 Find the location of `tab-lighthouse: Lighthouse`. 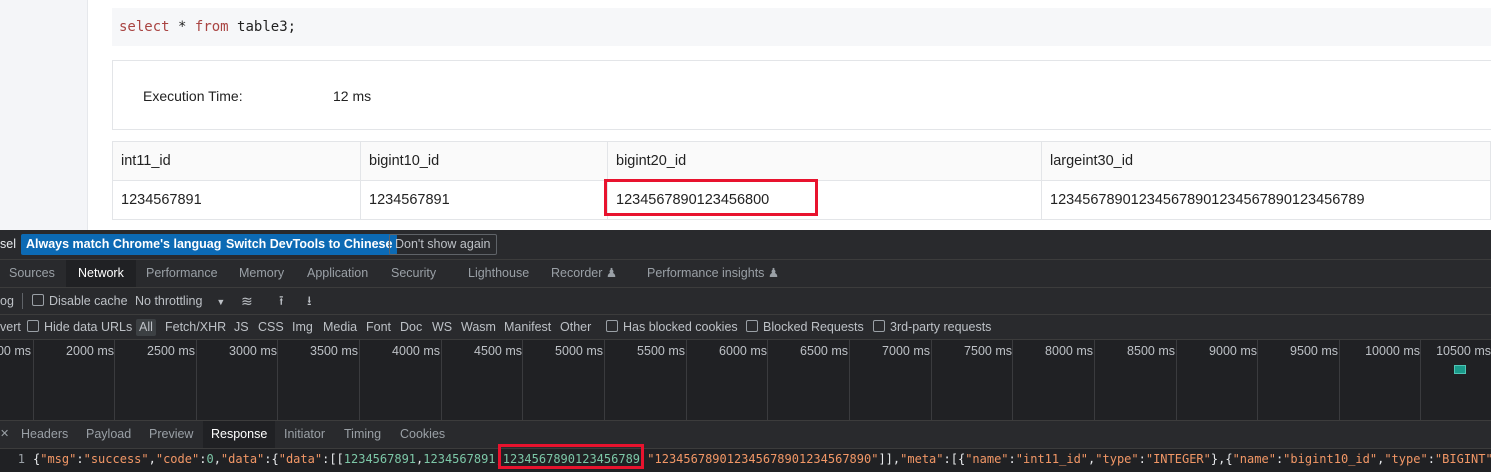

tab-lighthouse: Lighthouse is located at coordinates (498, 273).